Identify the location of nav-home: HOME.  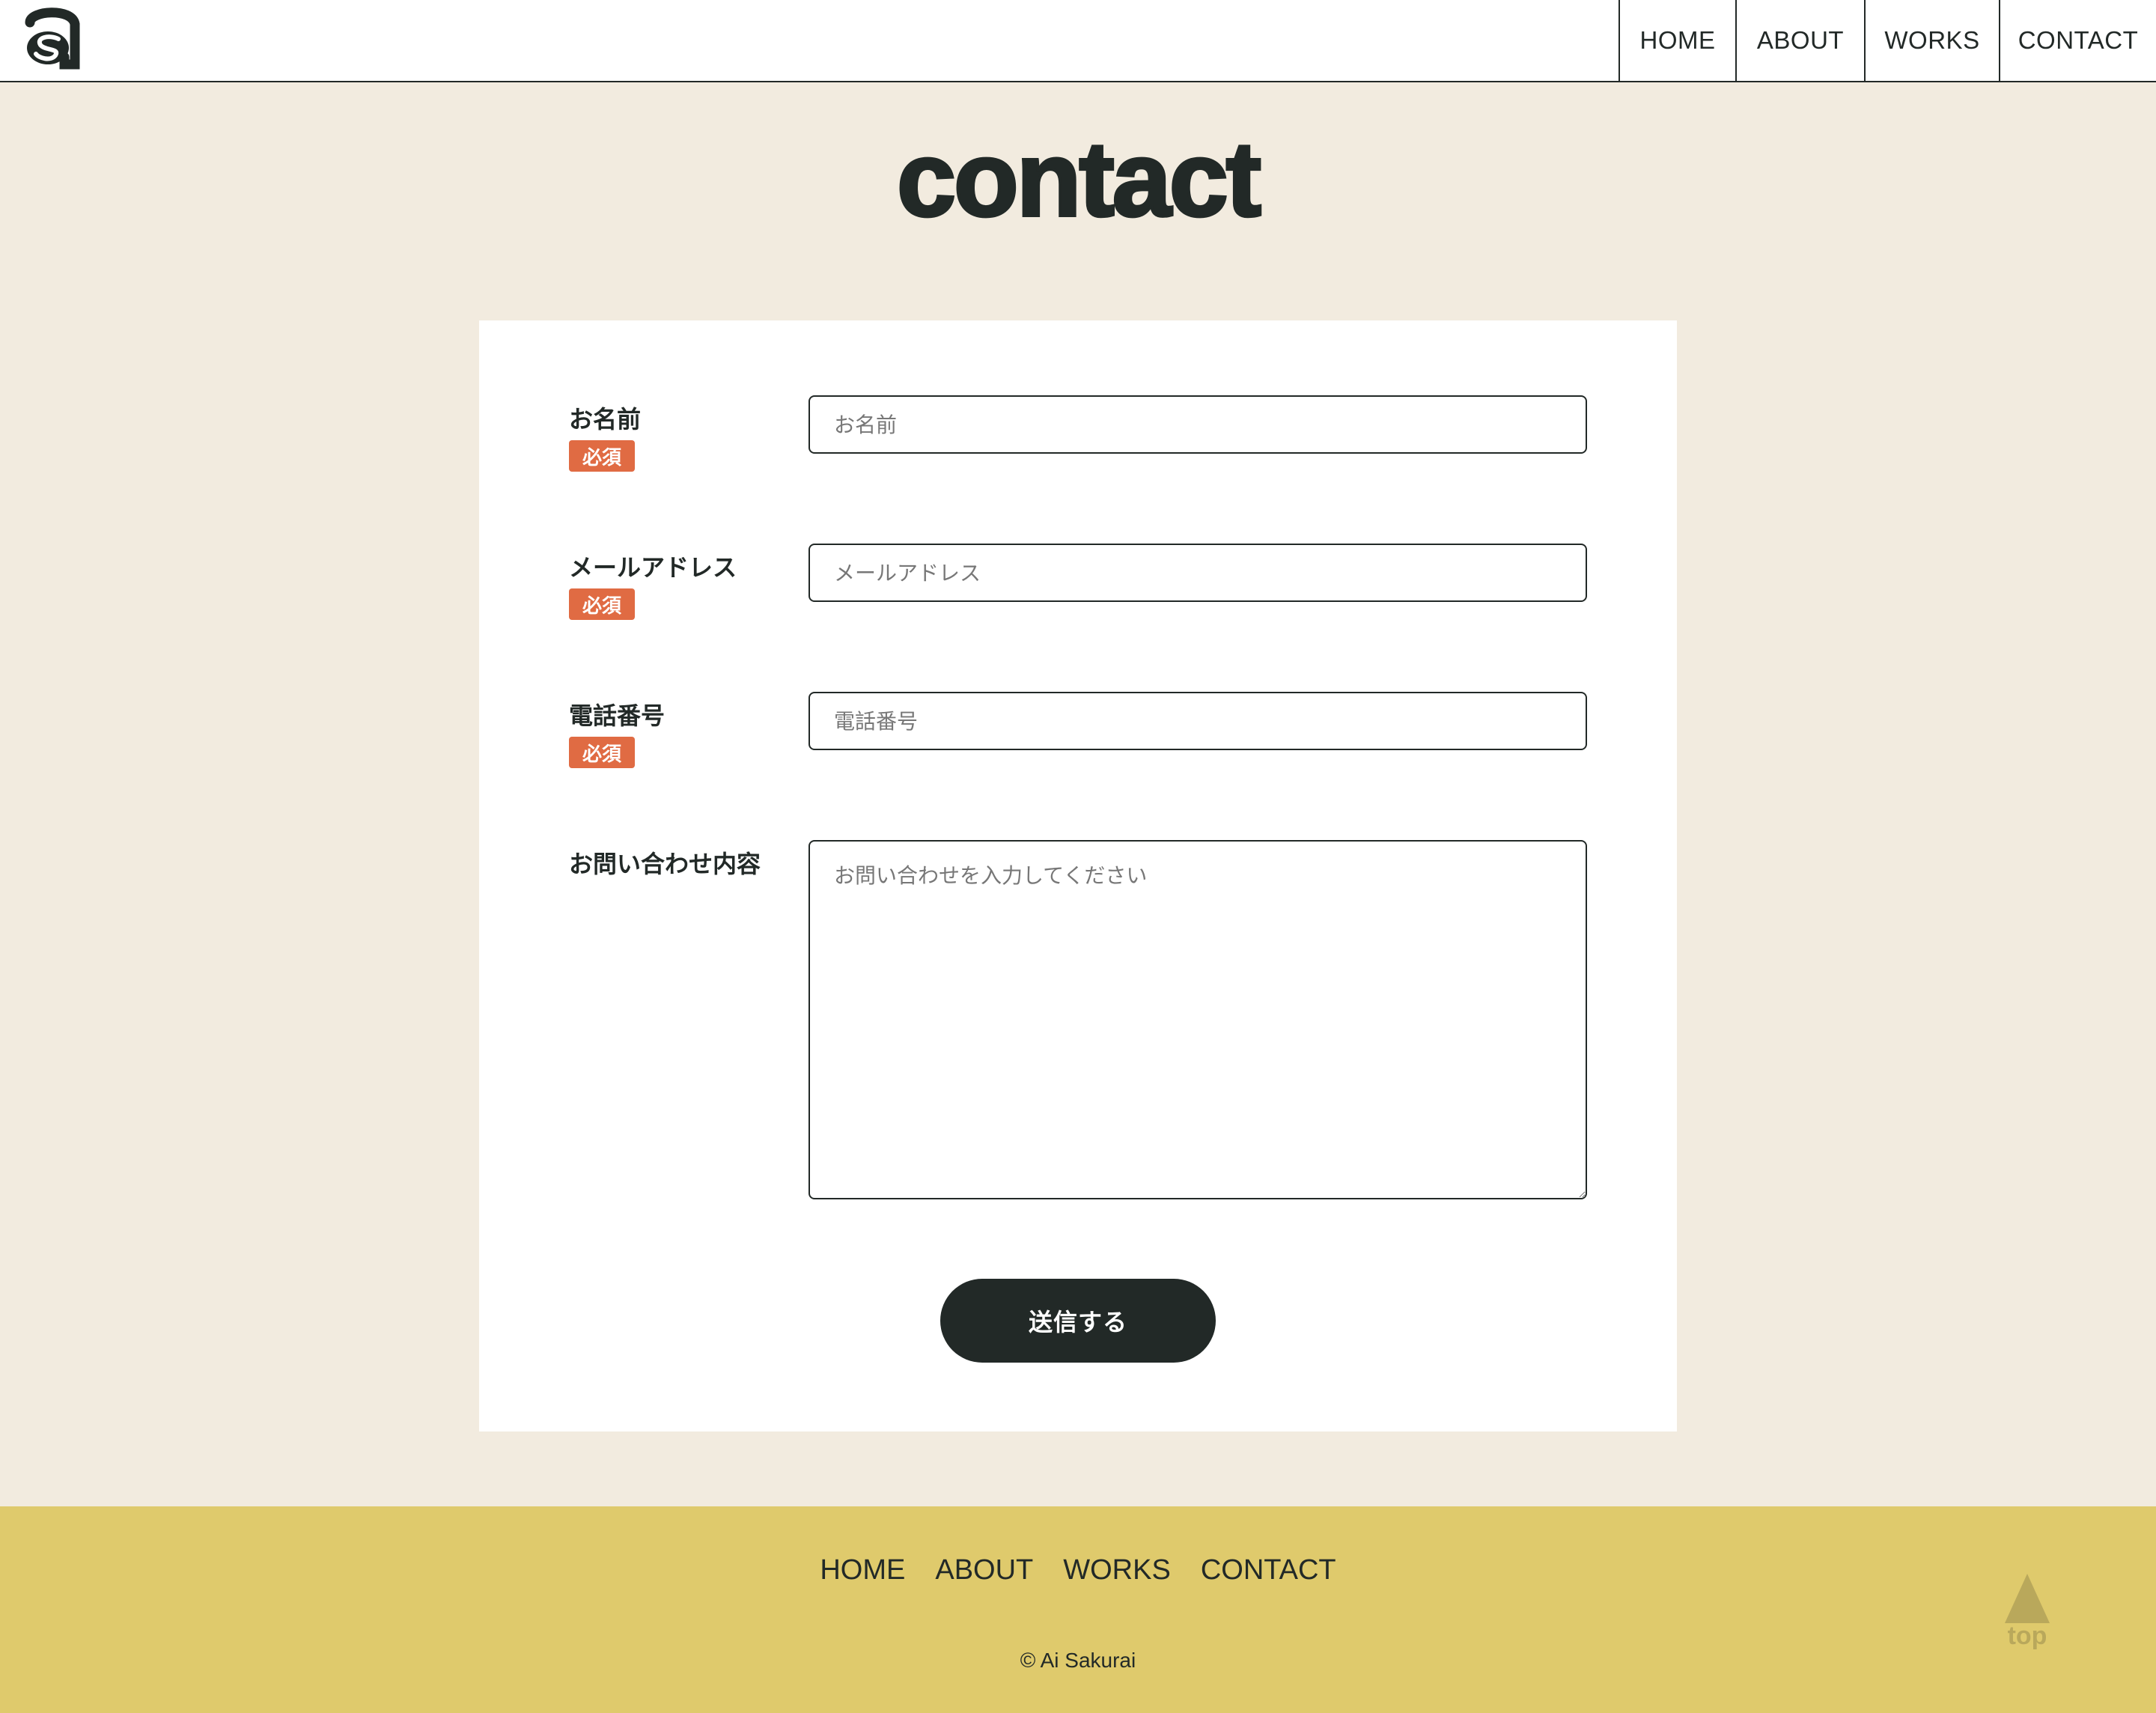
(1676, 40).